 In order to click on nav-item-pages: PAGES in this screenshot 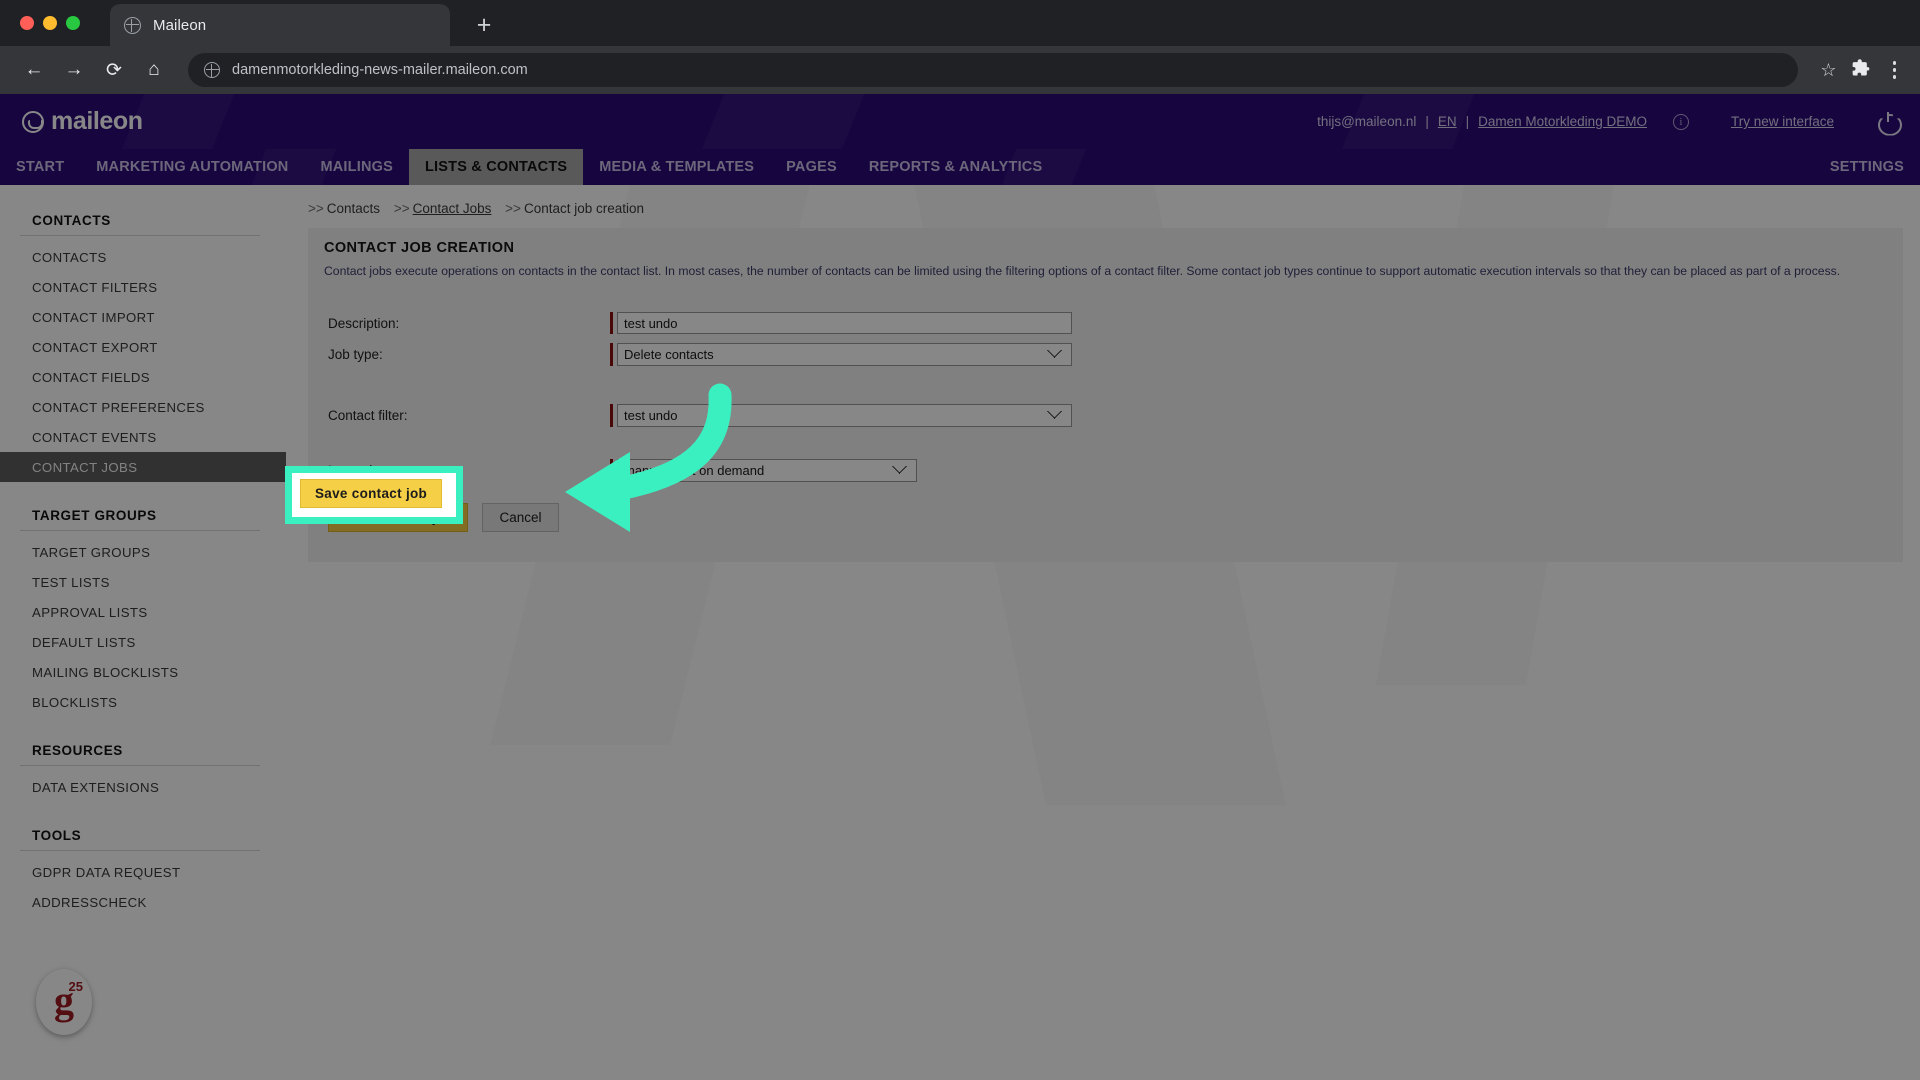, I will do `click(811, 167)`.